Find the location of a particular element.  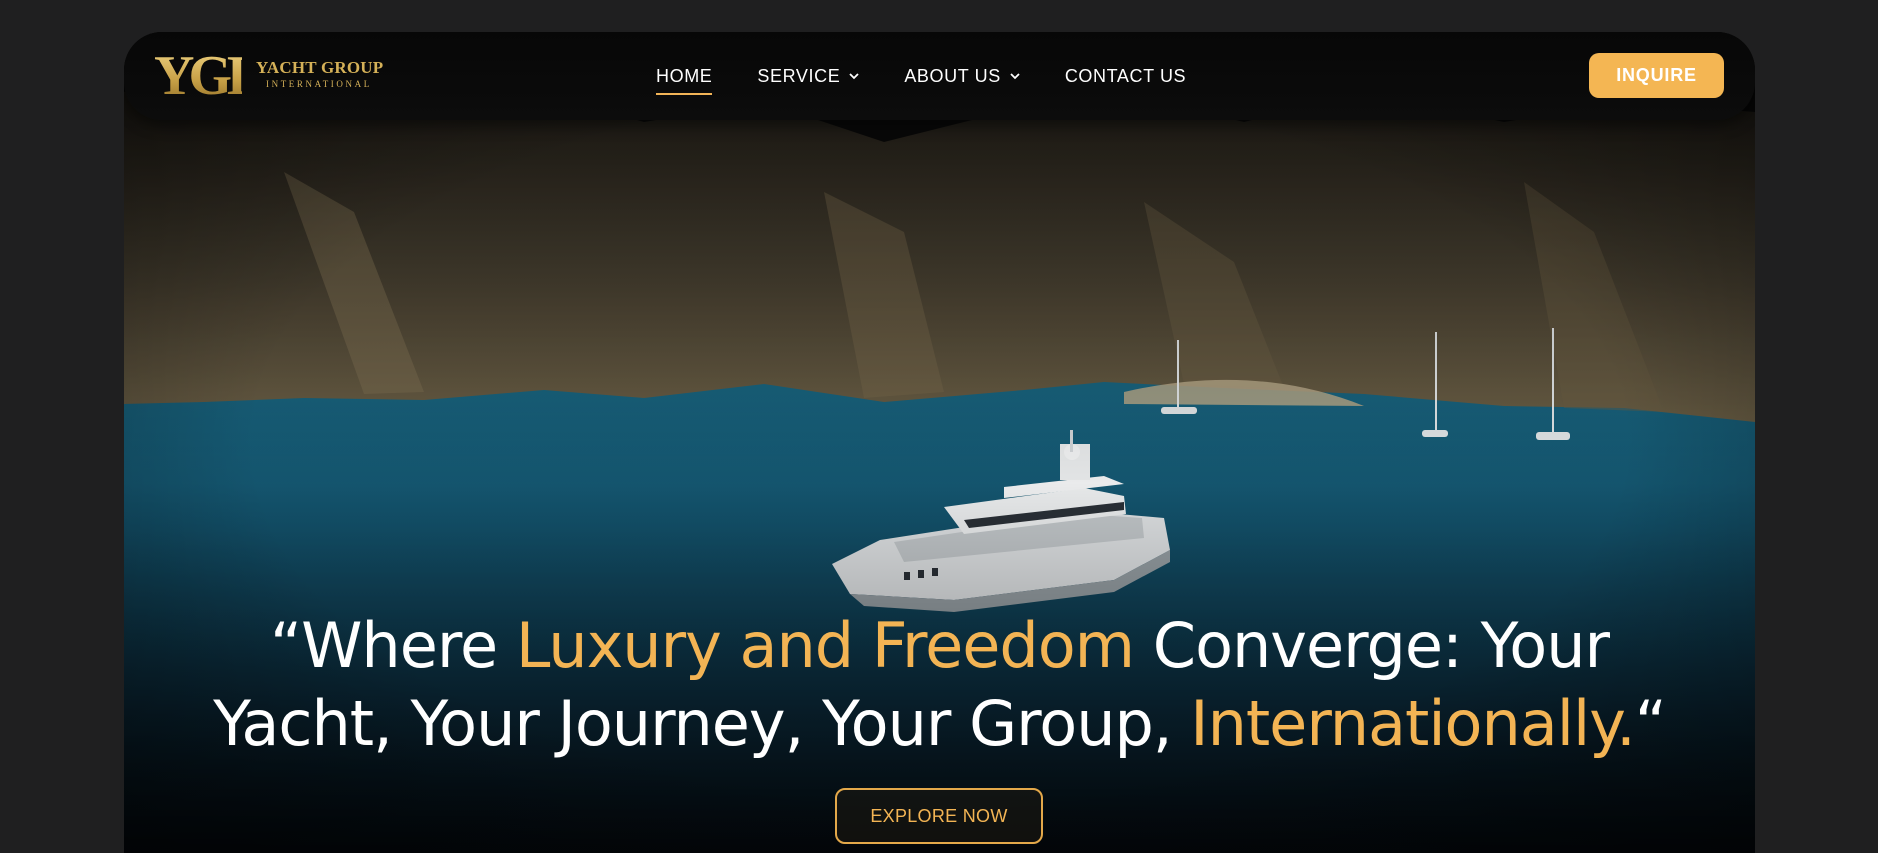

headline-part-2: Converge: Your is located at coordinates (1372, 645).